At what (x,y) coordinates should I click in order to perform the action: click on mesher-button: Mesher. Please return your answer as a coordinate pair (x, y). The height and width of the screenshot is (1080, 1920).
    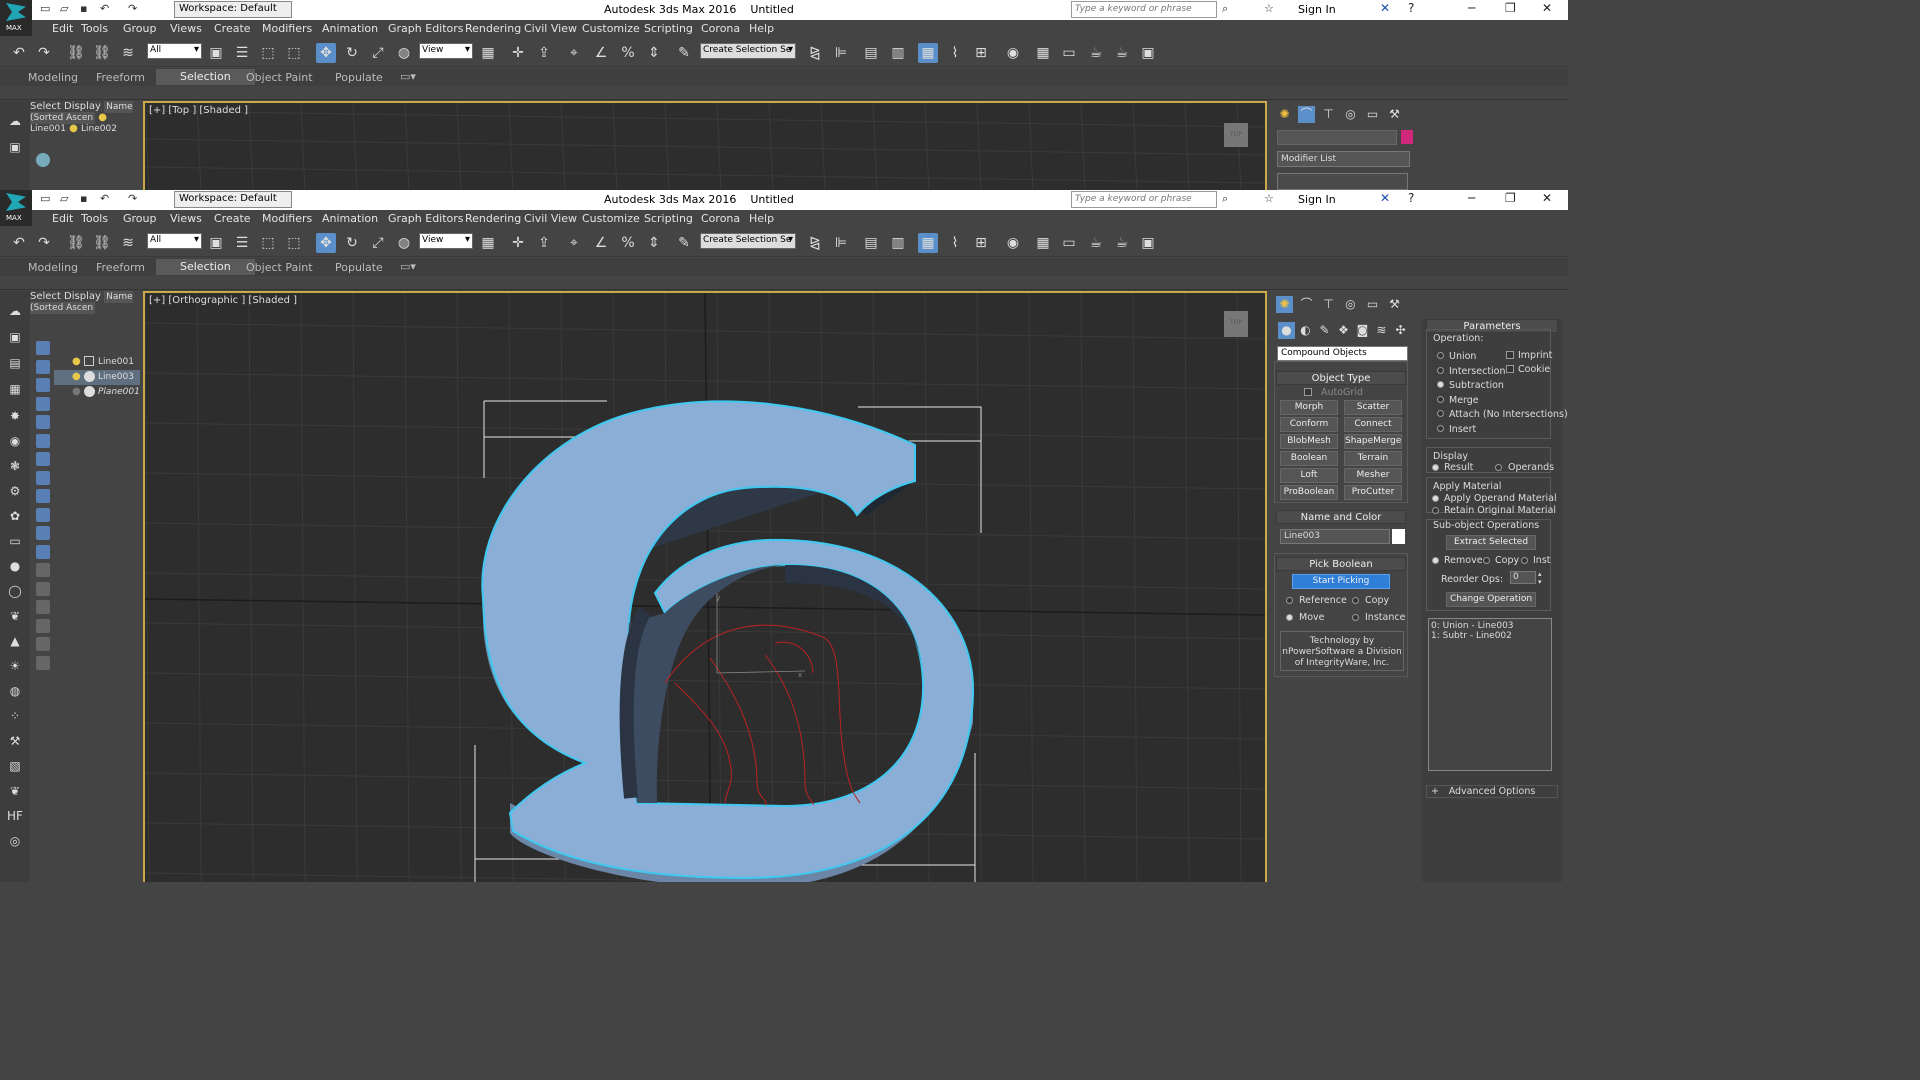
    Looking at the image, I should click on (1373, 475).